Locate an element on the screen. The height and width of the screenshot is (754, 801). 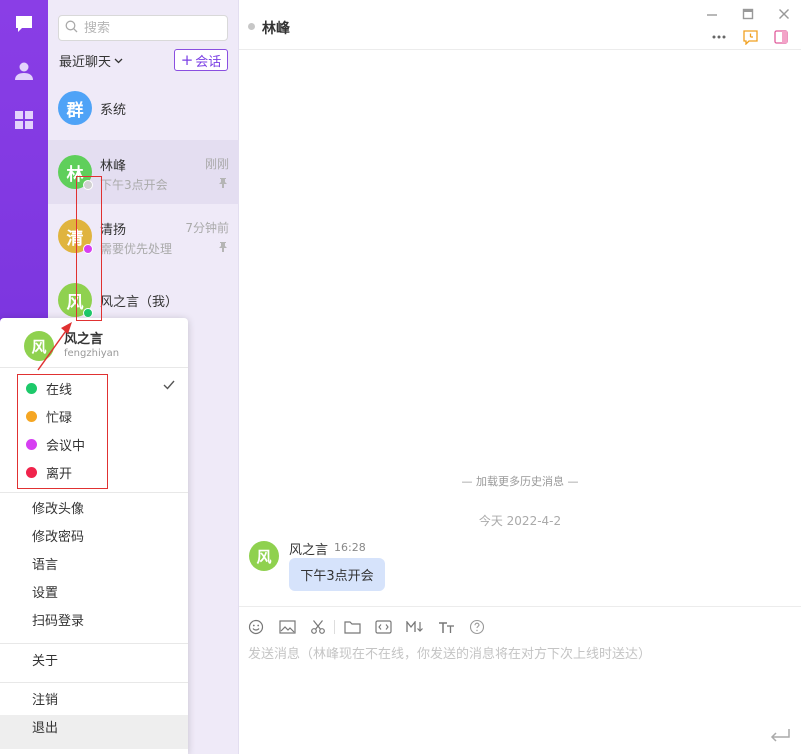
chevron-down-icon is located at coordinates (118, 61).